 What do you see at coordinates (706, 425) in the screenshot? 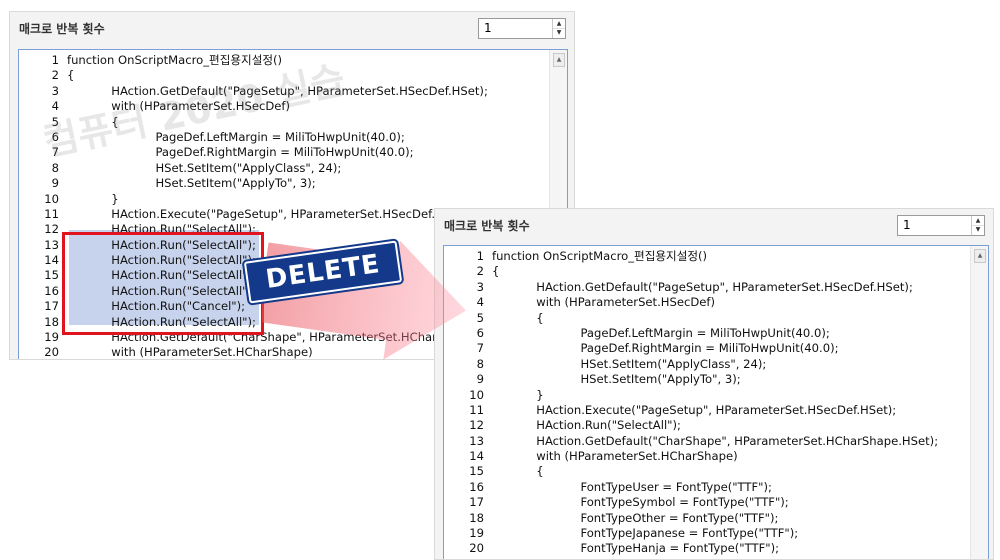
I see `right-code-line: 12 HAction.Run("SelectAll");` at bounding box center [706, 425].